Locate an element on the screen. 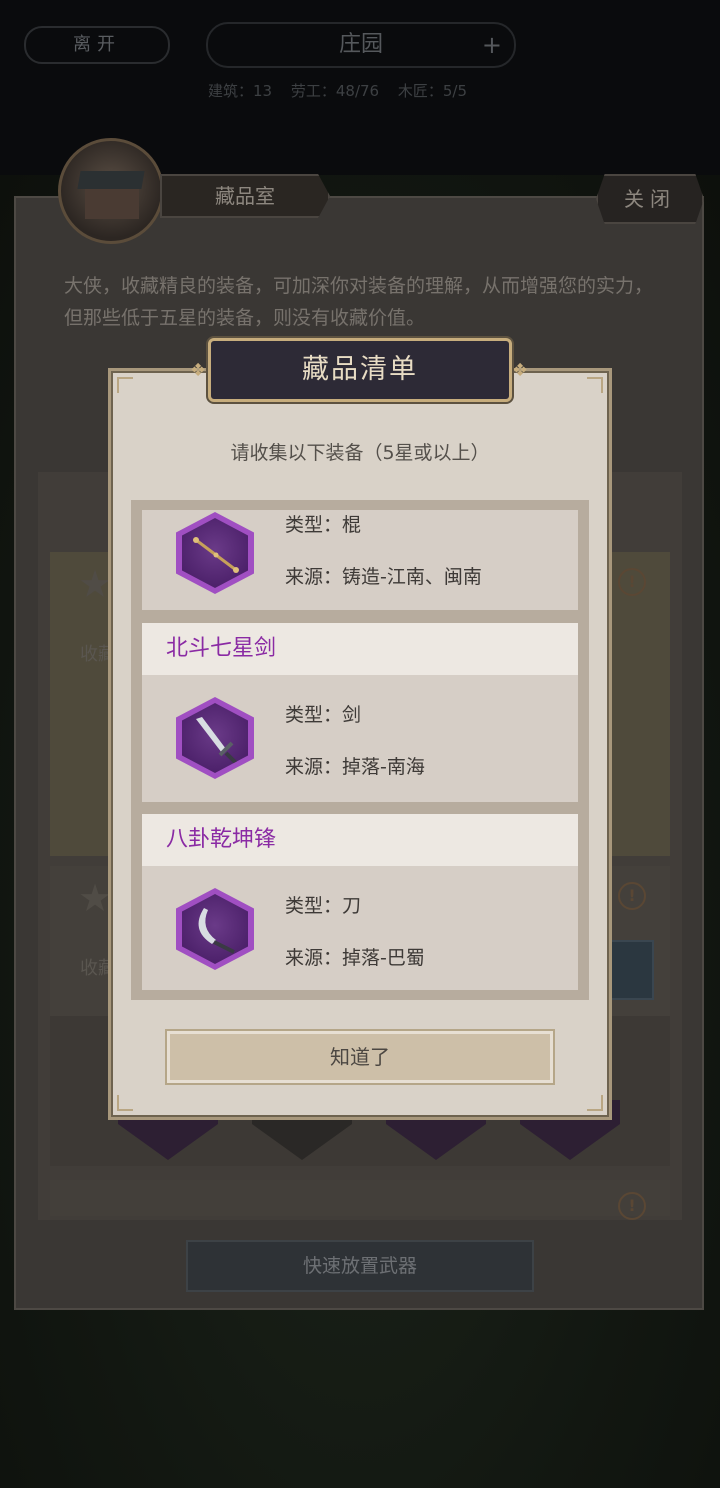 The height and width of the screenshot is (1488, 720). blade-icon is located at coordinates (215, 929).